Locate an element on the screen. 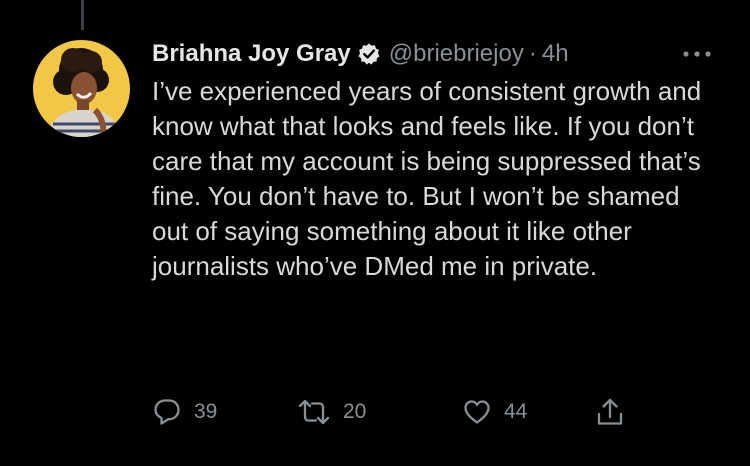 This screenshot has height=466, width=750. share-upload-icon is located at coordinates (610, 411).